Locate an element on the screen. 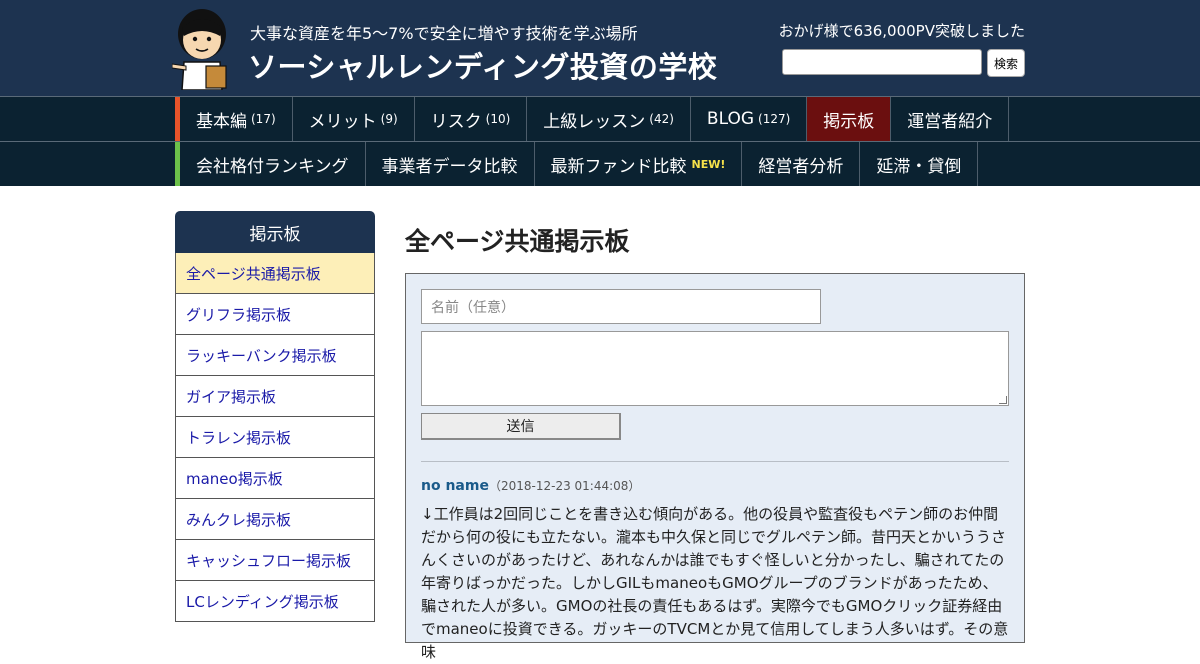 This screenshot has width=1200, height=664. post-meta: no name（2018-12-23 01:44:08） is located at coordinates (530, 484).